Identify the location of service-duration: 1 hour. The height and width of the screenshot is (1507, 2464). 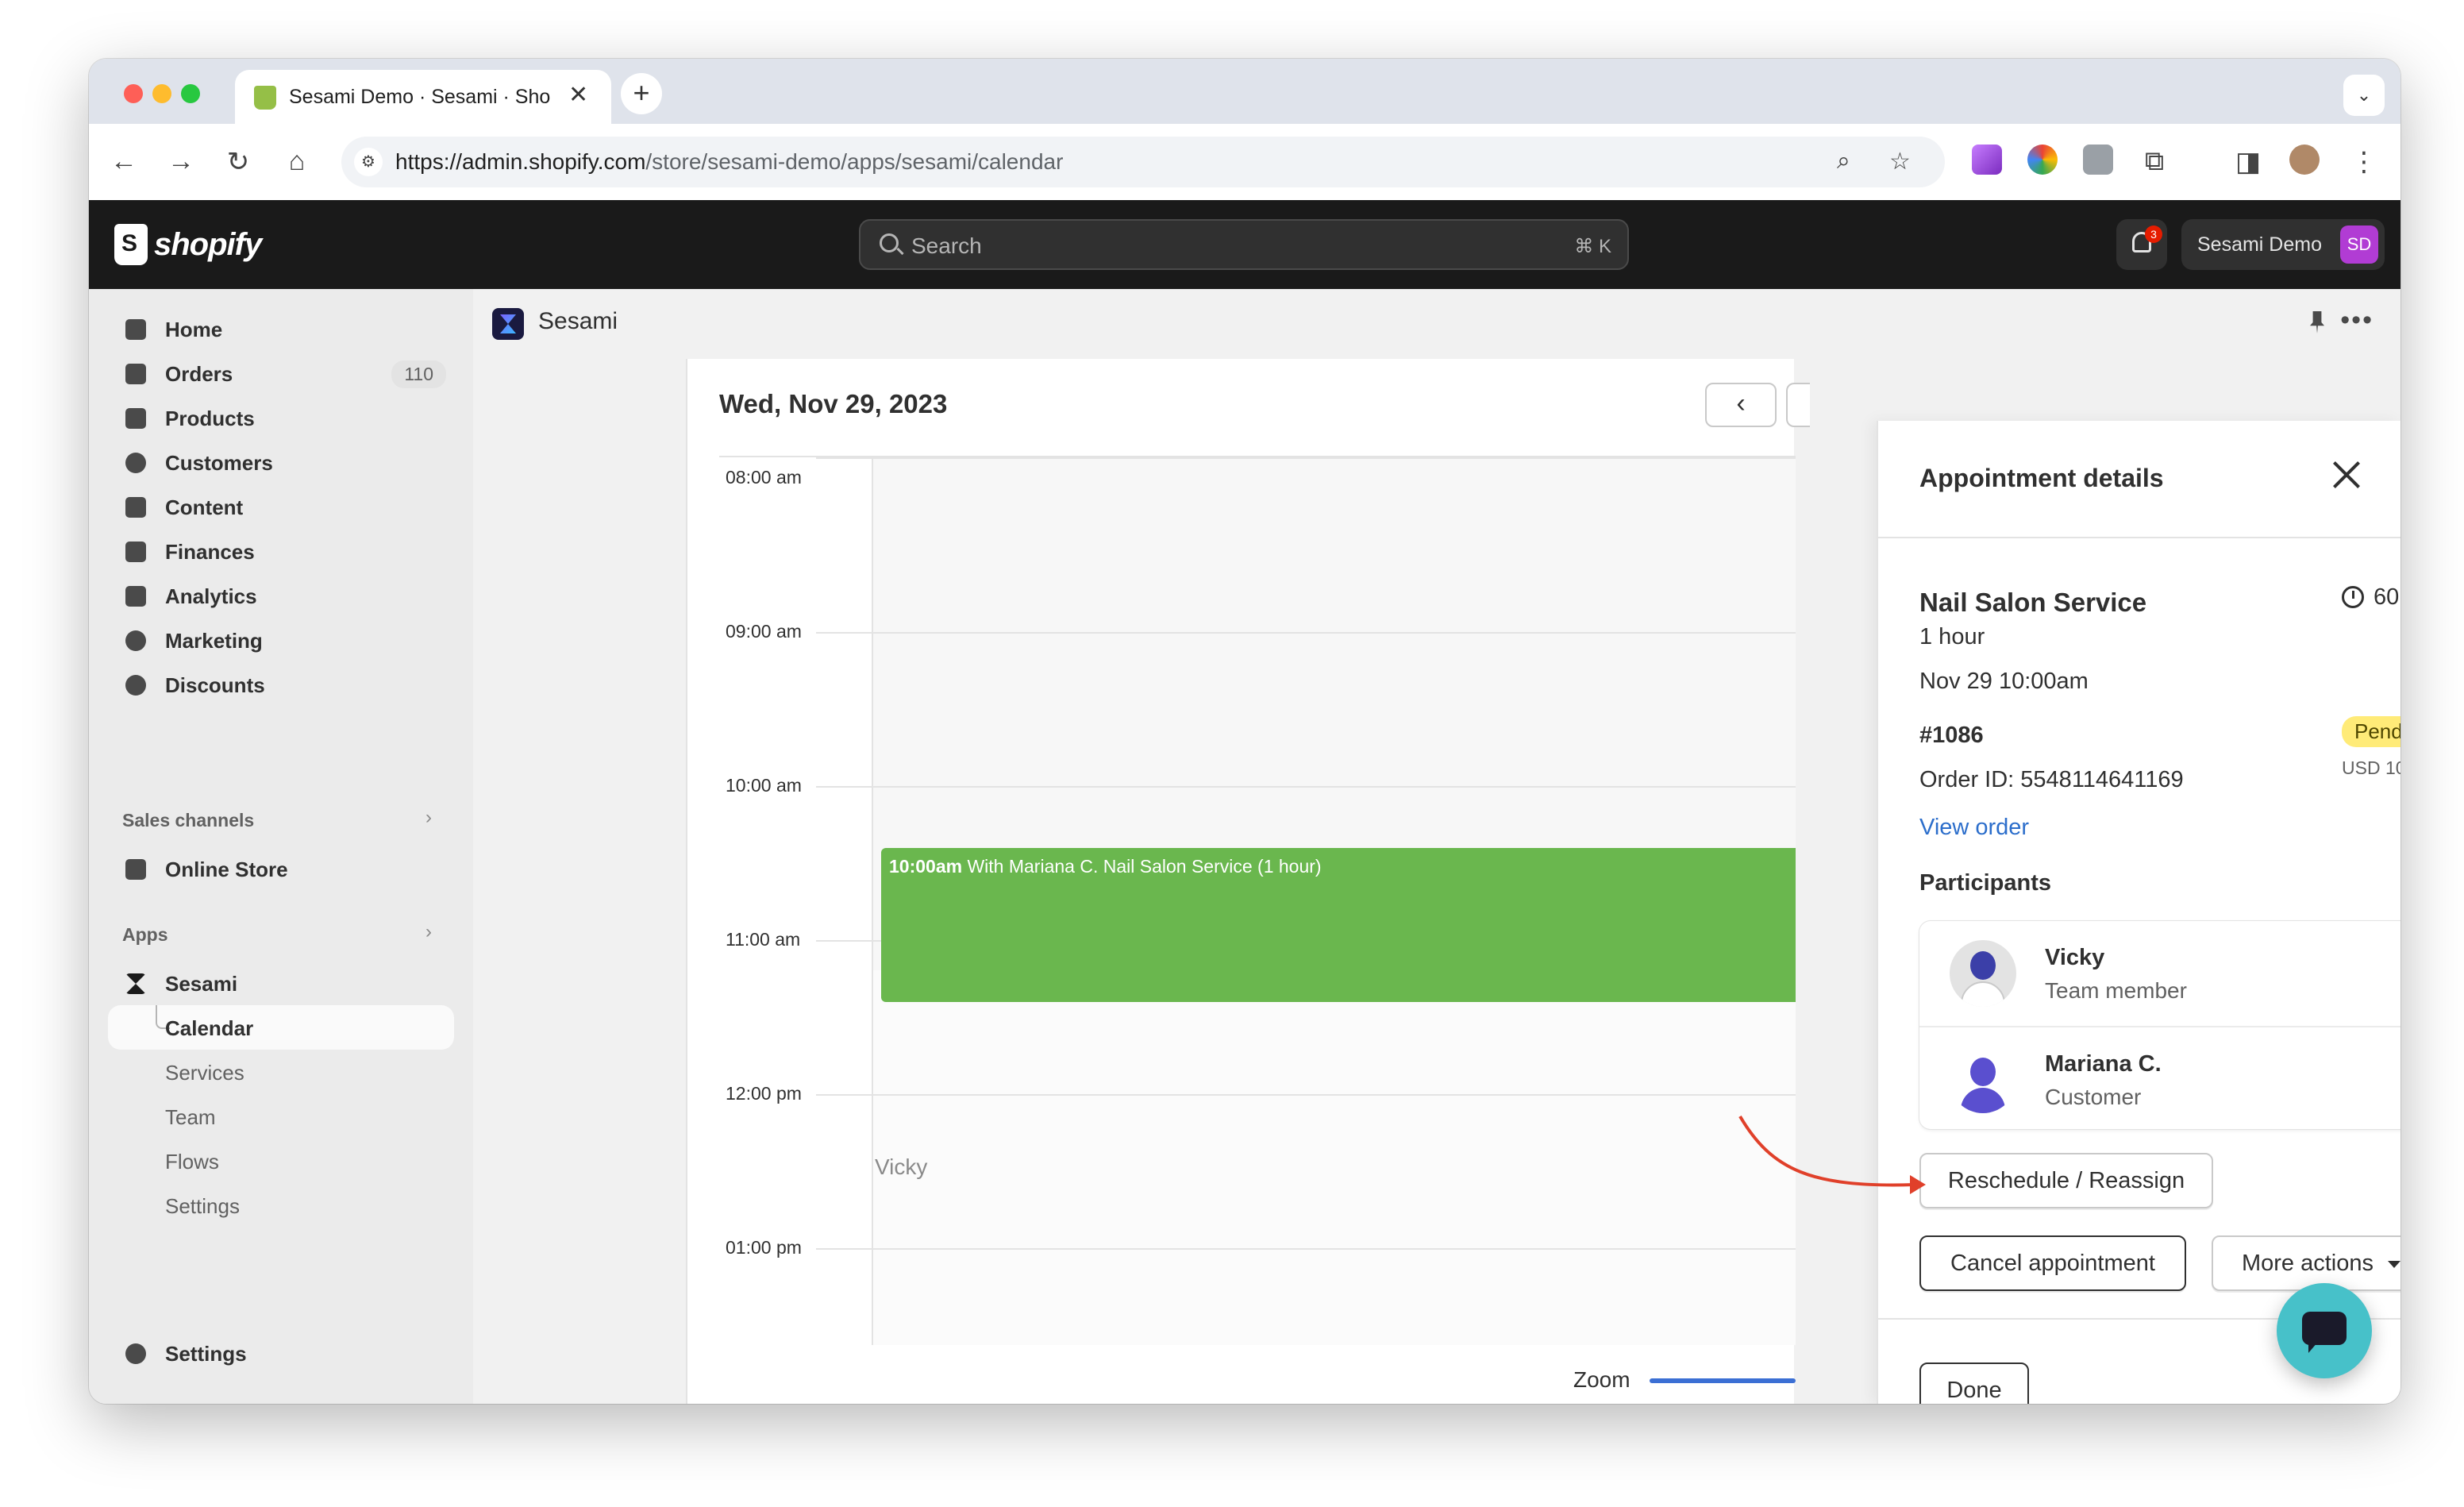
(1952, 636).